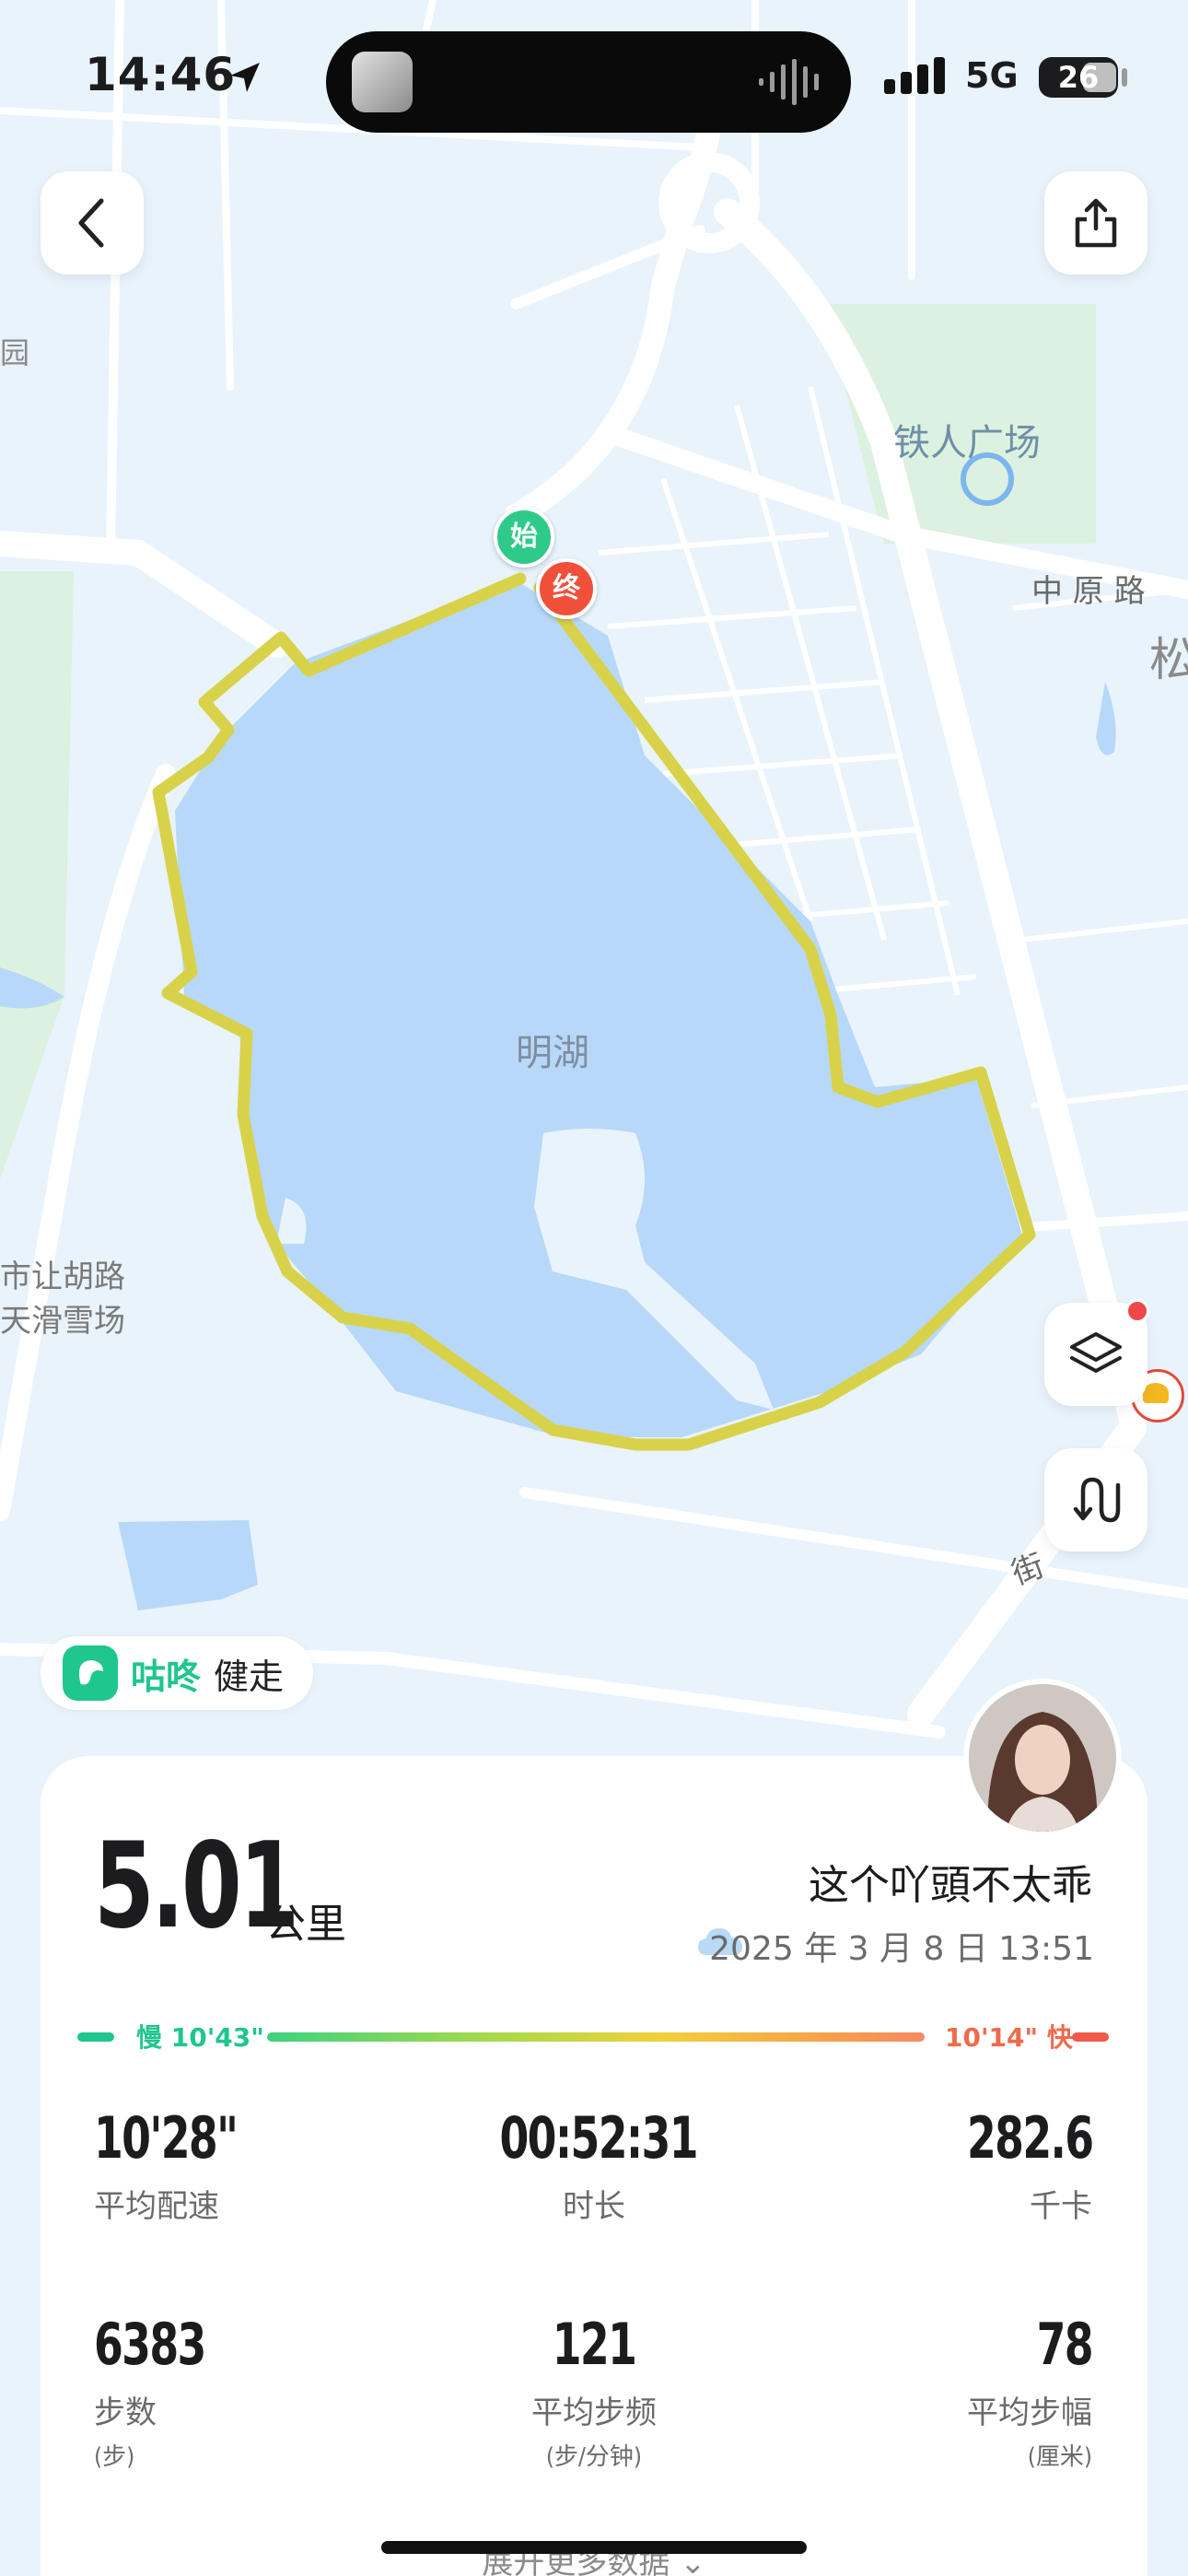 Image resolution: width=1188 pixels, height=2576 pixels. What do you see at coordinates (166, 2138) in the screenshot?
I see `stat-value: 10'28"` at bounding box center [166, 2138].